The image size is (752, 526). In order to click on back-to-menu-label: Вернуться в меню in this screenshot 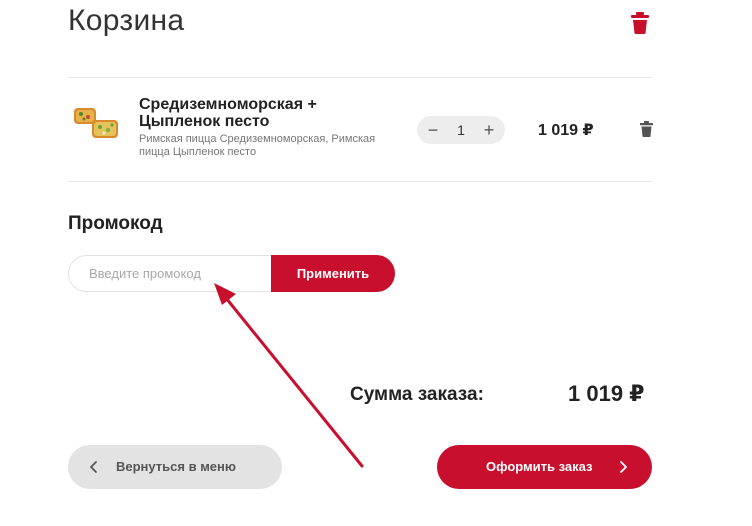, I will do `click(176, 466)`.